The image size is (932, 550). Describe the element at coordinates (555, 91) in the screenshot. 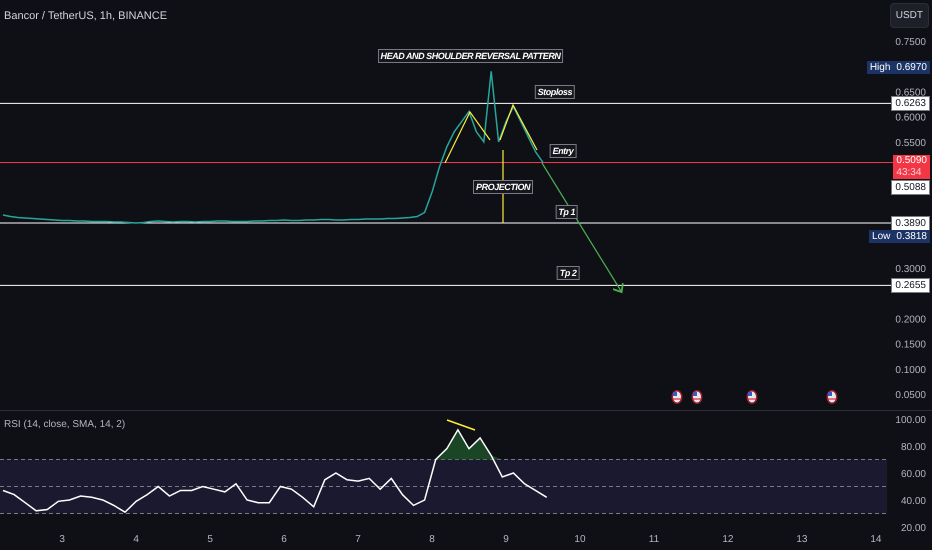

I see `chart-annotation-label: Stoploss` at that location.